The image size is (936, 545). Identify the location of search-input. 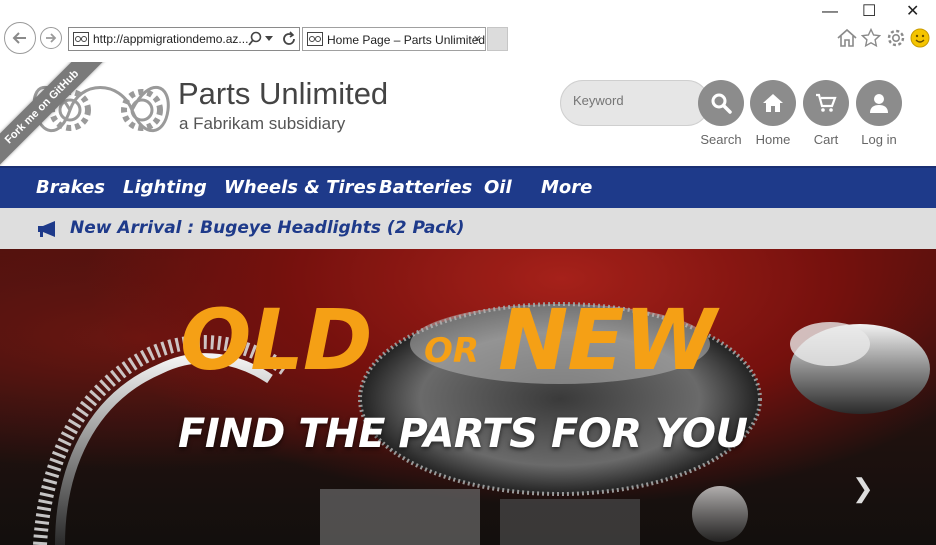
(633, 100).